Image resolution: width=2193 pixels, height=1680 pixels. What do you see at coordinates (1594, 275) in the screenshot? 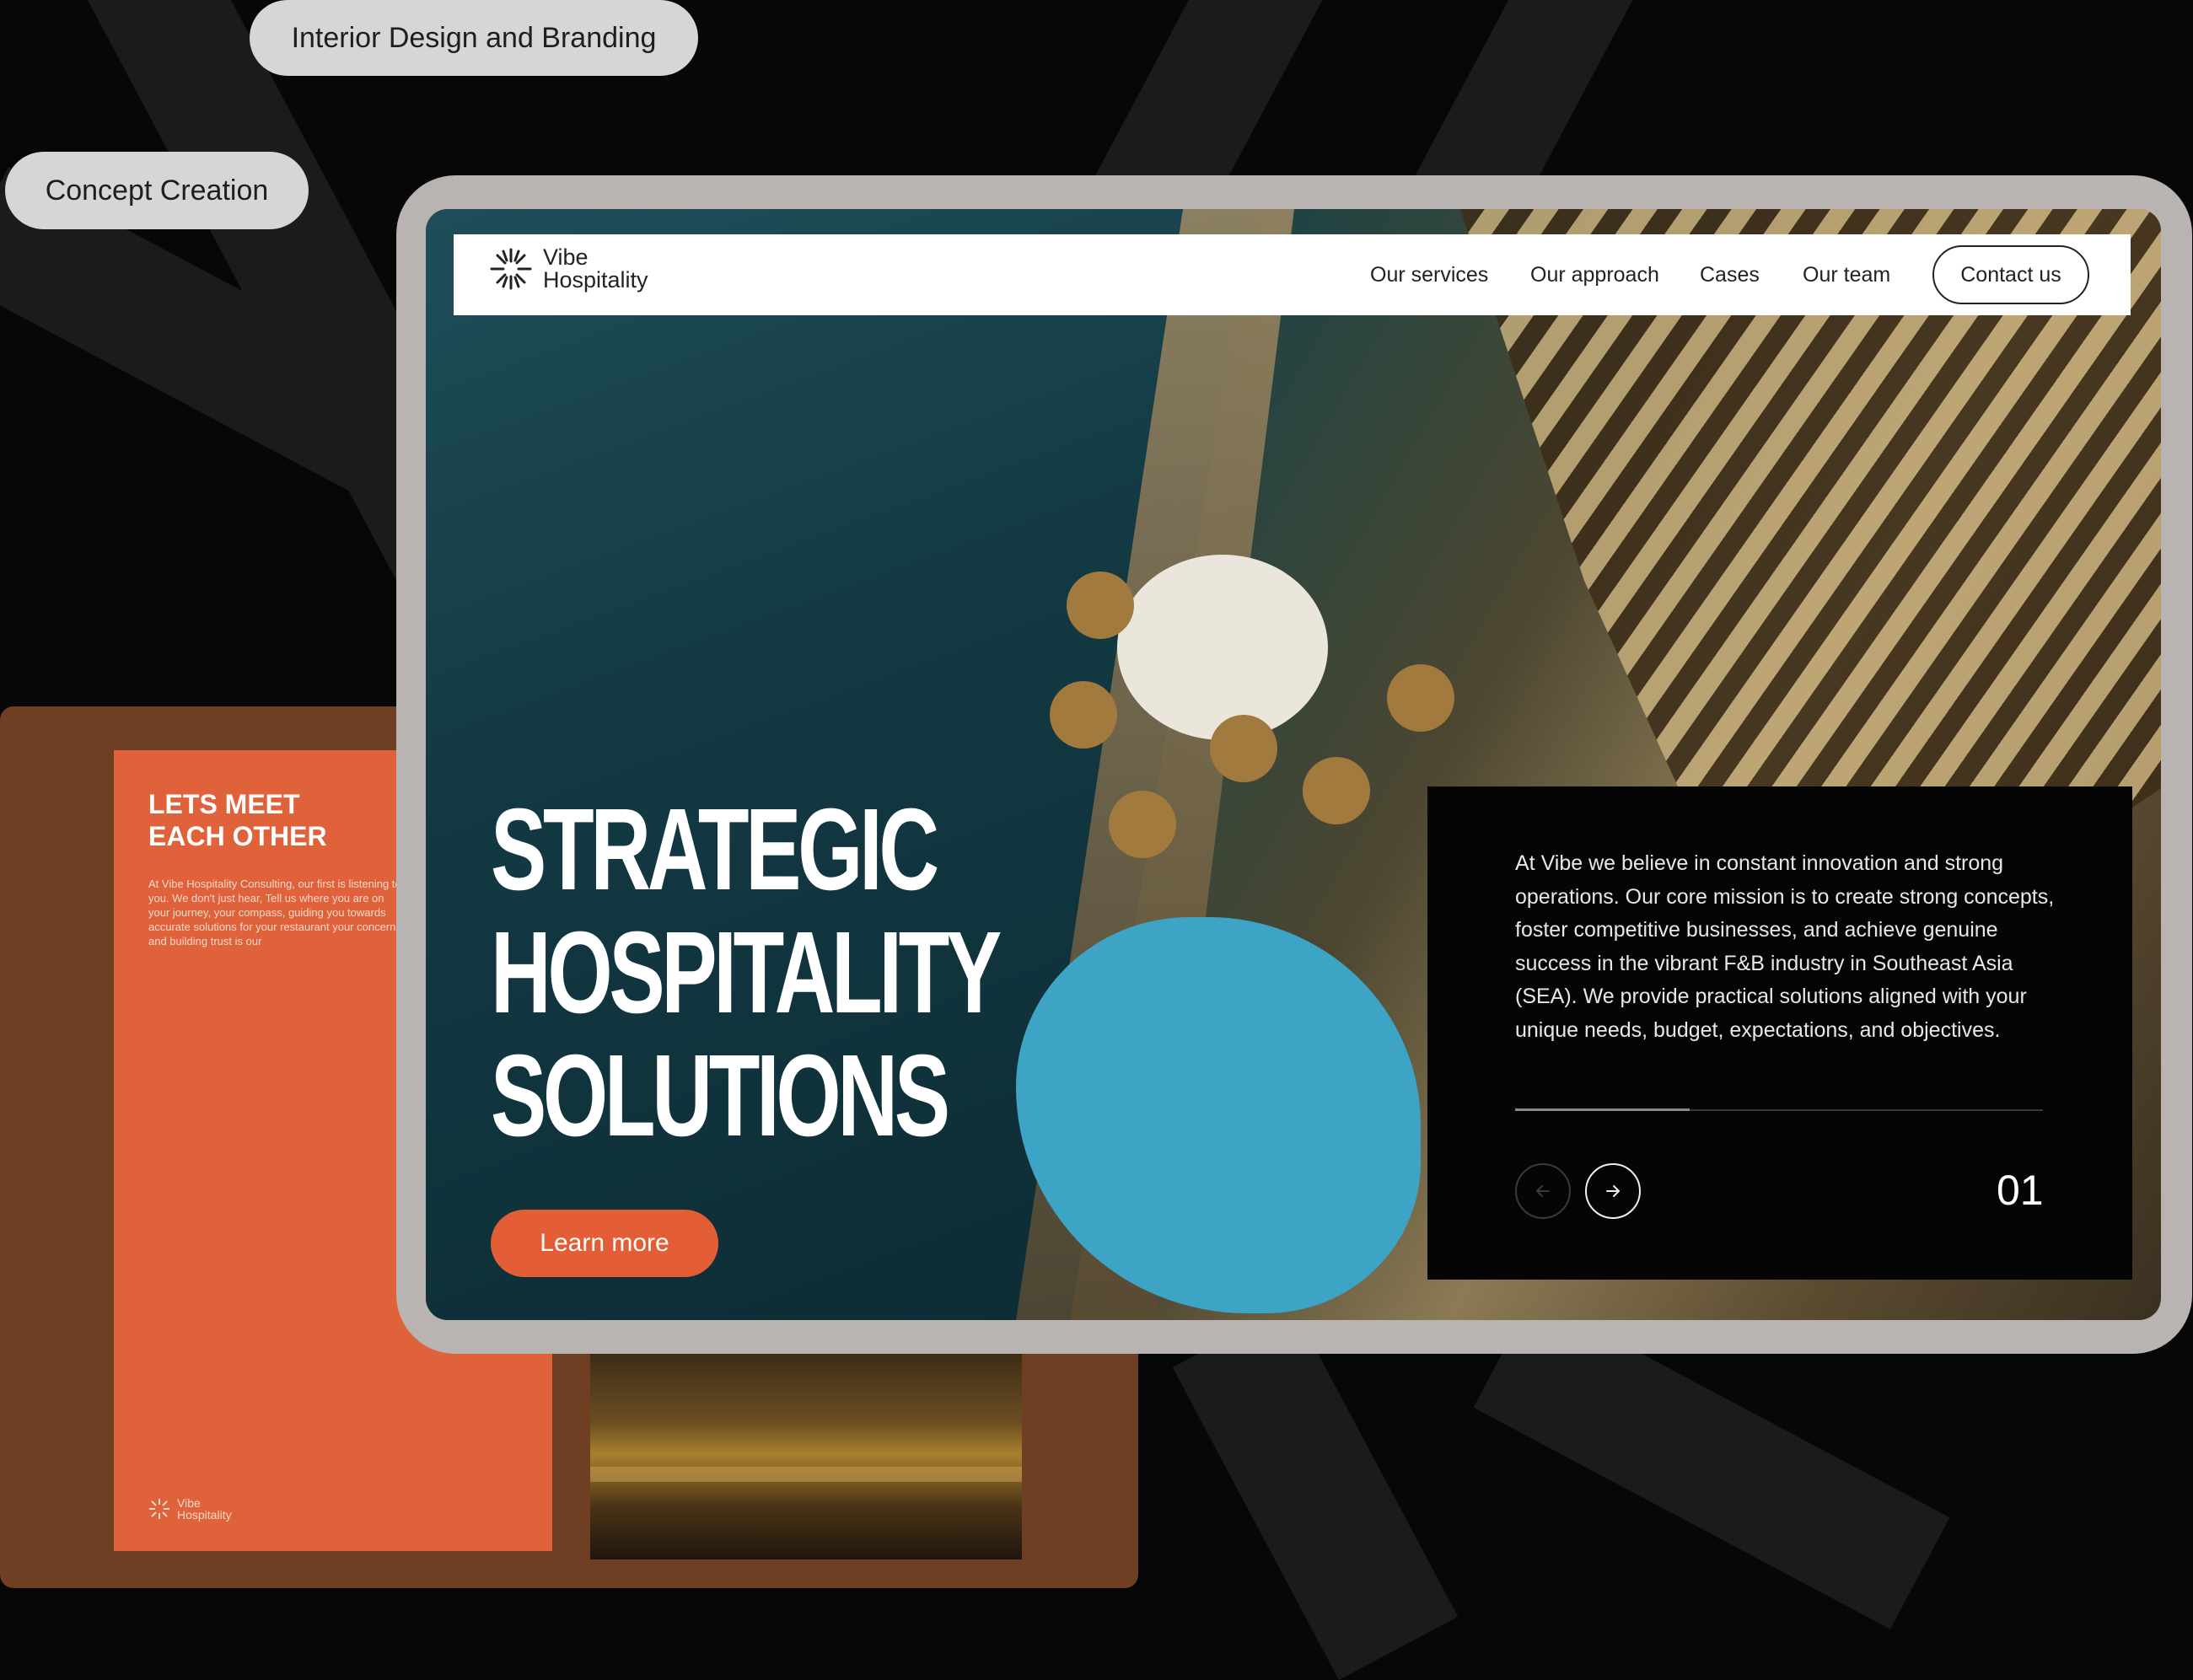
I see `nav-our-approach: Our approach` at bounding box center [1594, 275].